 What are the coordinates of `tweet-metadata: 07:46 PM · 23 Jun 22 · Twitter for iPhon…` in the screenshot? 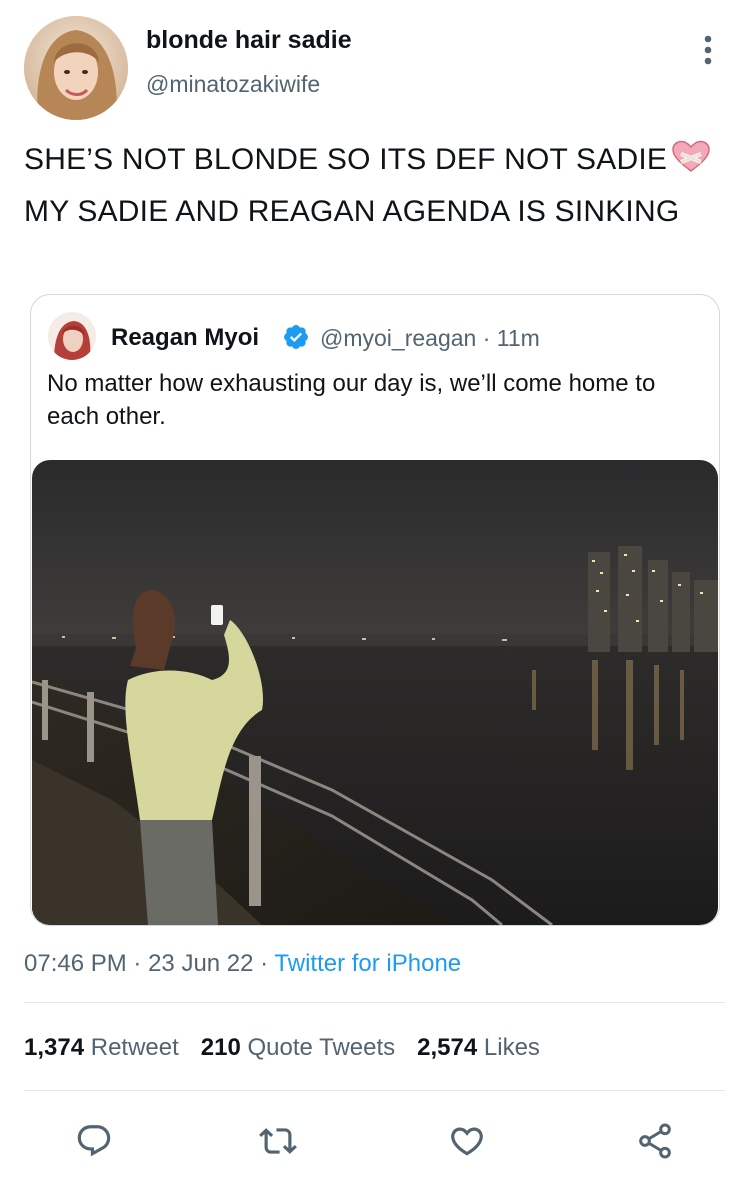 It's located at (242, 964).